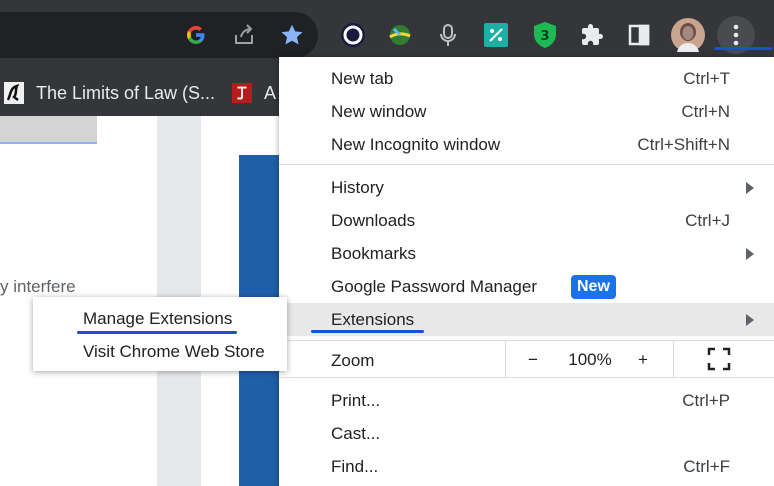 The height and width of the screenshot is (486, 774). What do you see at coordinates (353, 35) in the screenshot?
I see `extension-circle-icon` at bounding box center [353, 35].